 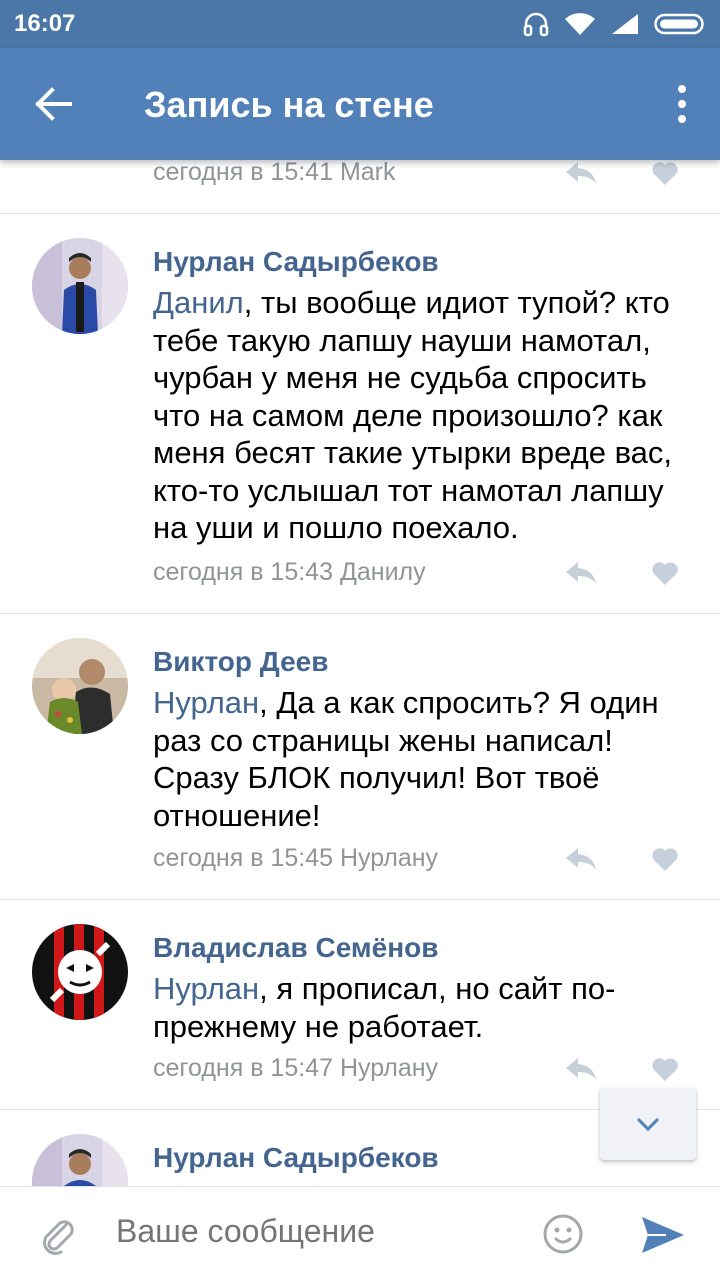 I want to click on send-icon, so click(x=663, y=1235).